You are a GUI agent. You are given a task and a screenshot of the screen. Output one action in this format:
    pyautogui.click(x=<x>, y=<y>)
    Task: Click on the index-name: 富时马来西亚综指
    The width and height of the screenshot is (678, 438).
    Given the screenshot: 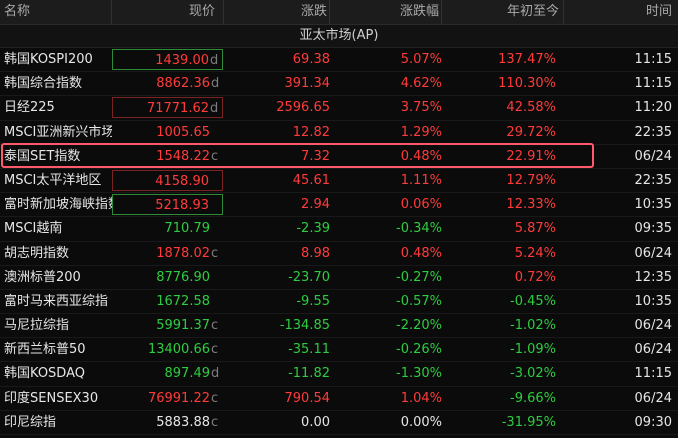 What is the action you would take?
    pyautogui.click(x=56, y=301)
    